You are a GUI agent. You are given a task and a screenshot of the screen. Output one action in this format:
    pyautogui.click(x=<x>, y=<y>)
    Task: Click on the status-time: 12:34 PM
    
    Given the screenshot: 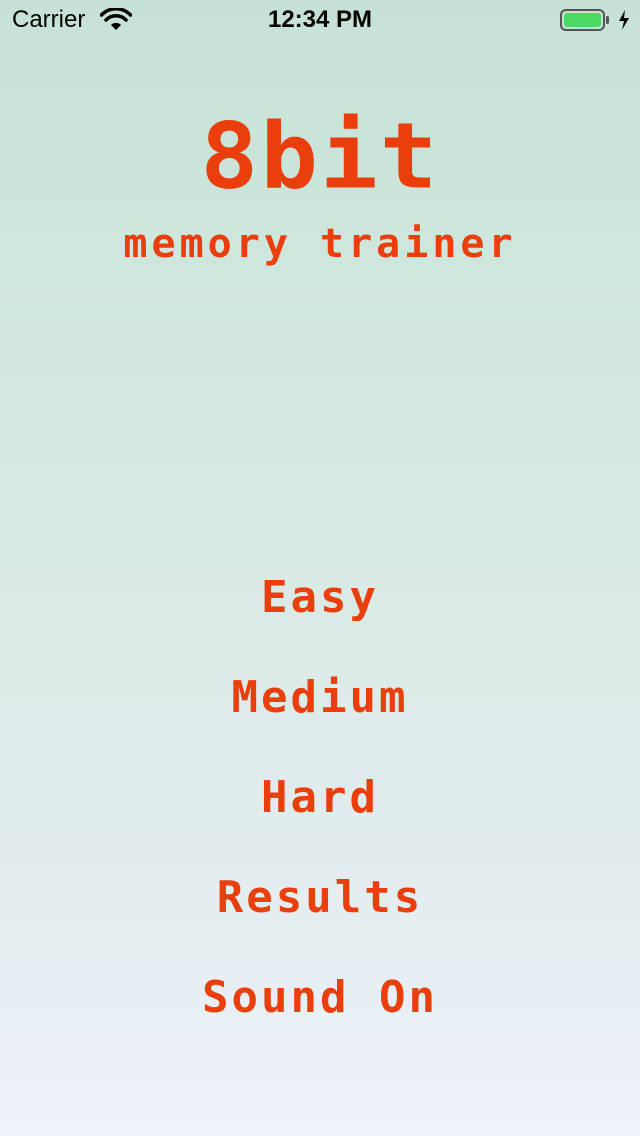 What is the action you would take?
    pyautogui.click(x=320, y=19)
    